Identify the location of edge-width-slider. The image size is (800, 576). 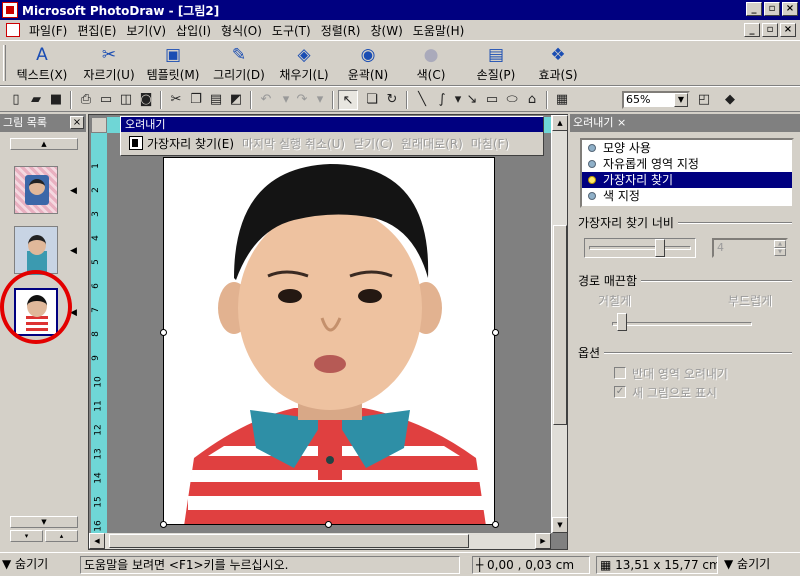
(640, 248).